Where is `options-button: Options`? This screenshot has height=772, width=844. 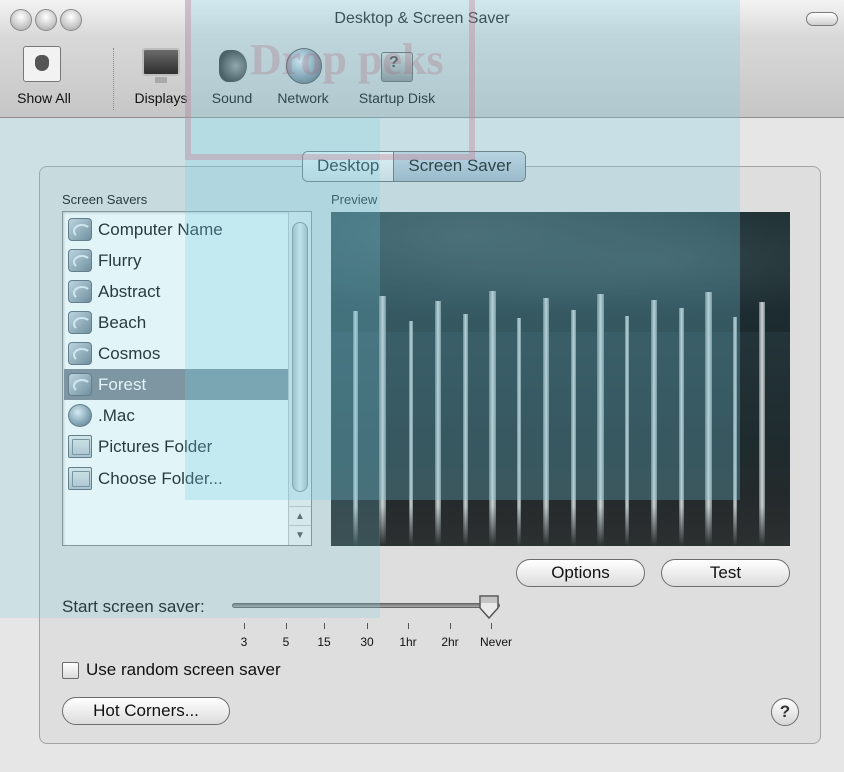 options-button: Options is located at coordinates (580, 573).